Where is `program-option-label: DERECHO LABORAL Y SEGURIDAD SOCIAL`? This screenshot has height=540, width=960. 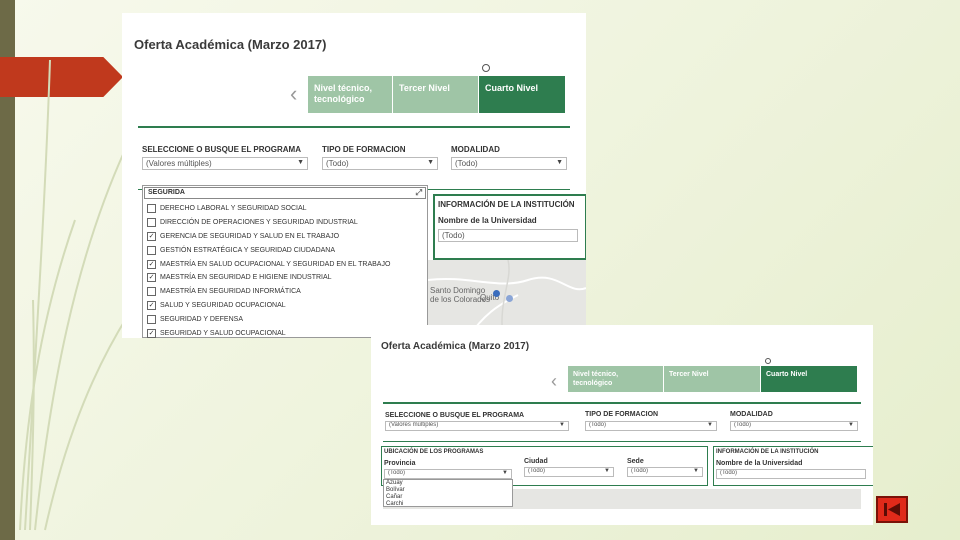 program-option-label: DERECHO LABORAL Y SEGURIDAD SOCIAL is located at coordinates (233, 209).